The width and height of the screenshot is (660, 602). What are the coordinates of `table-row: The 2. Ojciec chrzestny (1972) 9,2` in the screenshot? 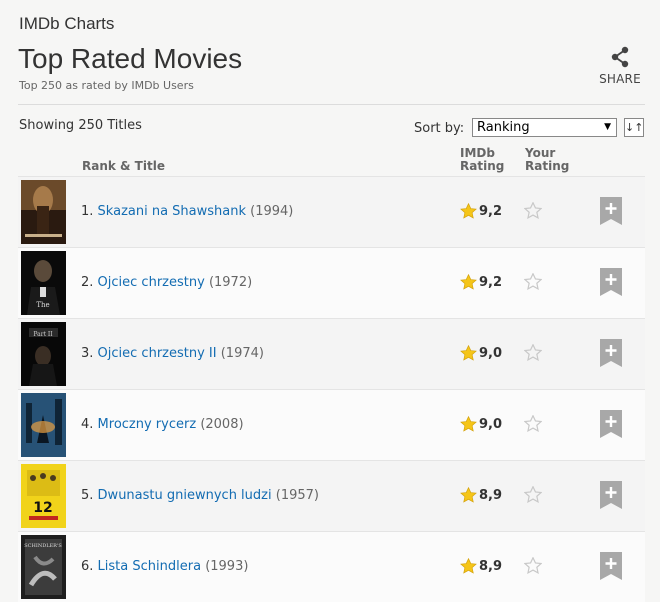 It's located at (331, 282).